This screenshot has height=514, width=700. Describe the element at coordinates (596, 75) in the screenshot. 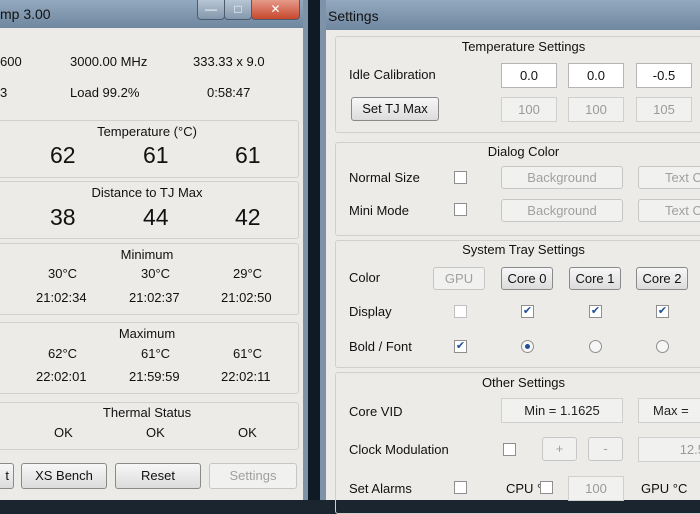

I see `idle-calibration-input-1: 0.0` at that location.